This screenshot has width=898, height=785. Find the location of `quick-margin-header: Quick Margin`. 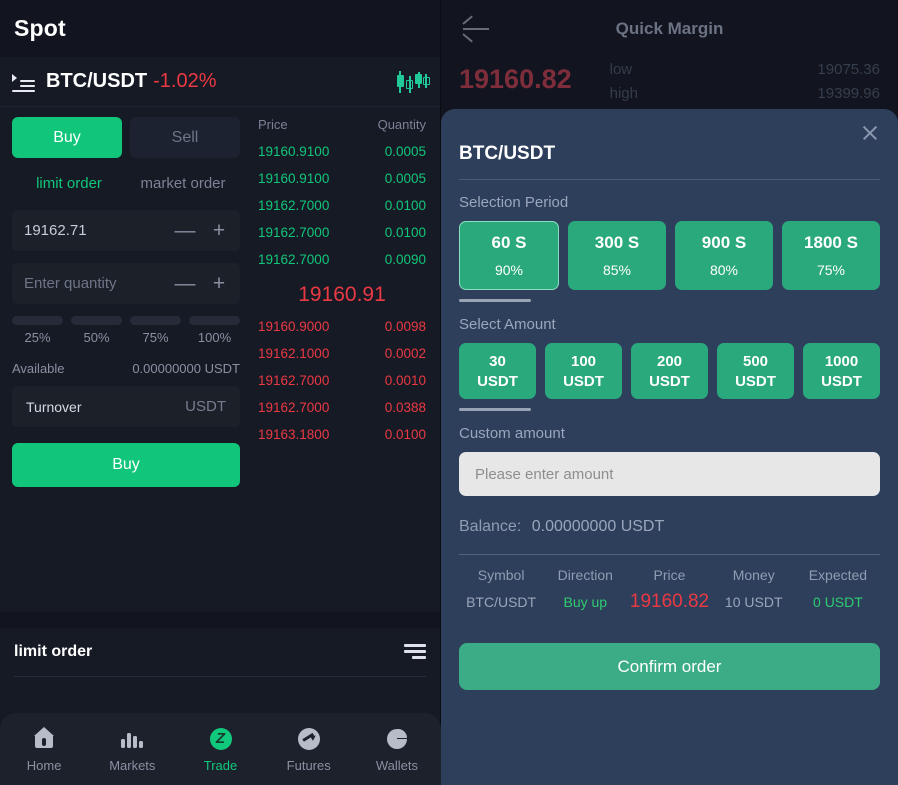

quick-margin-header: Quick Margin is located at coordinates (669, 29).